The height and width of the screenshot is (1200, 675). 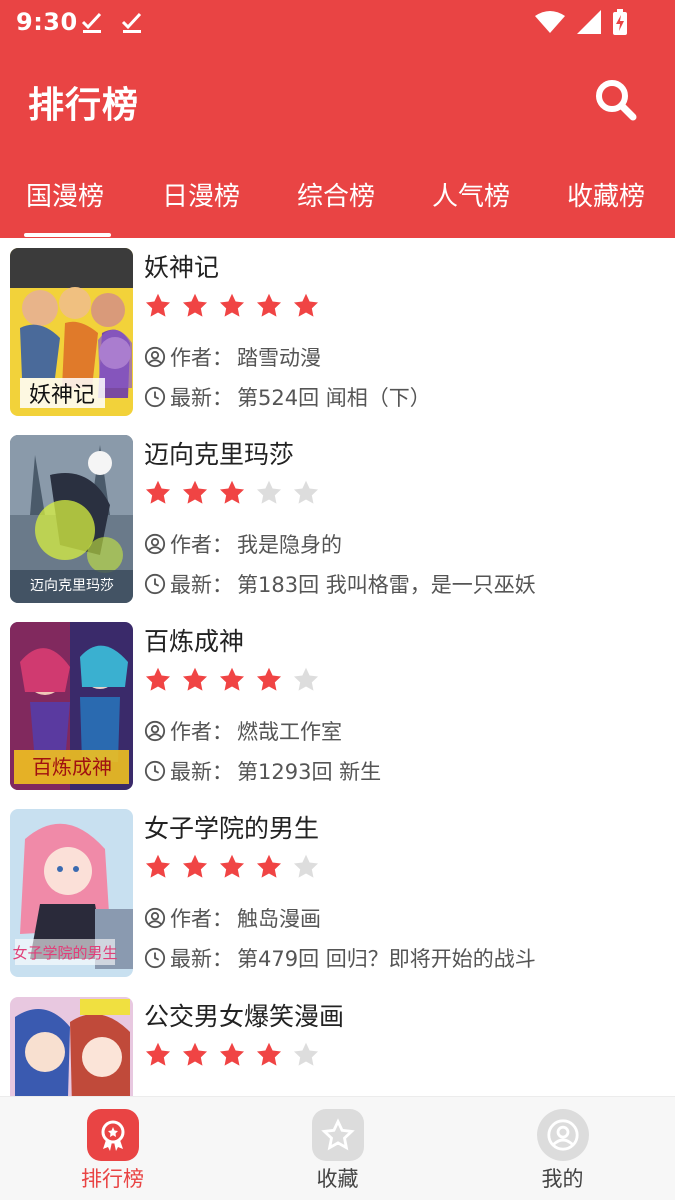 I want to click on search-button, so click(x=615, y=99).